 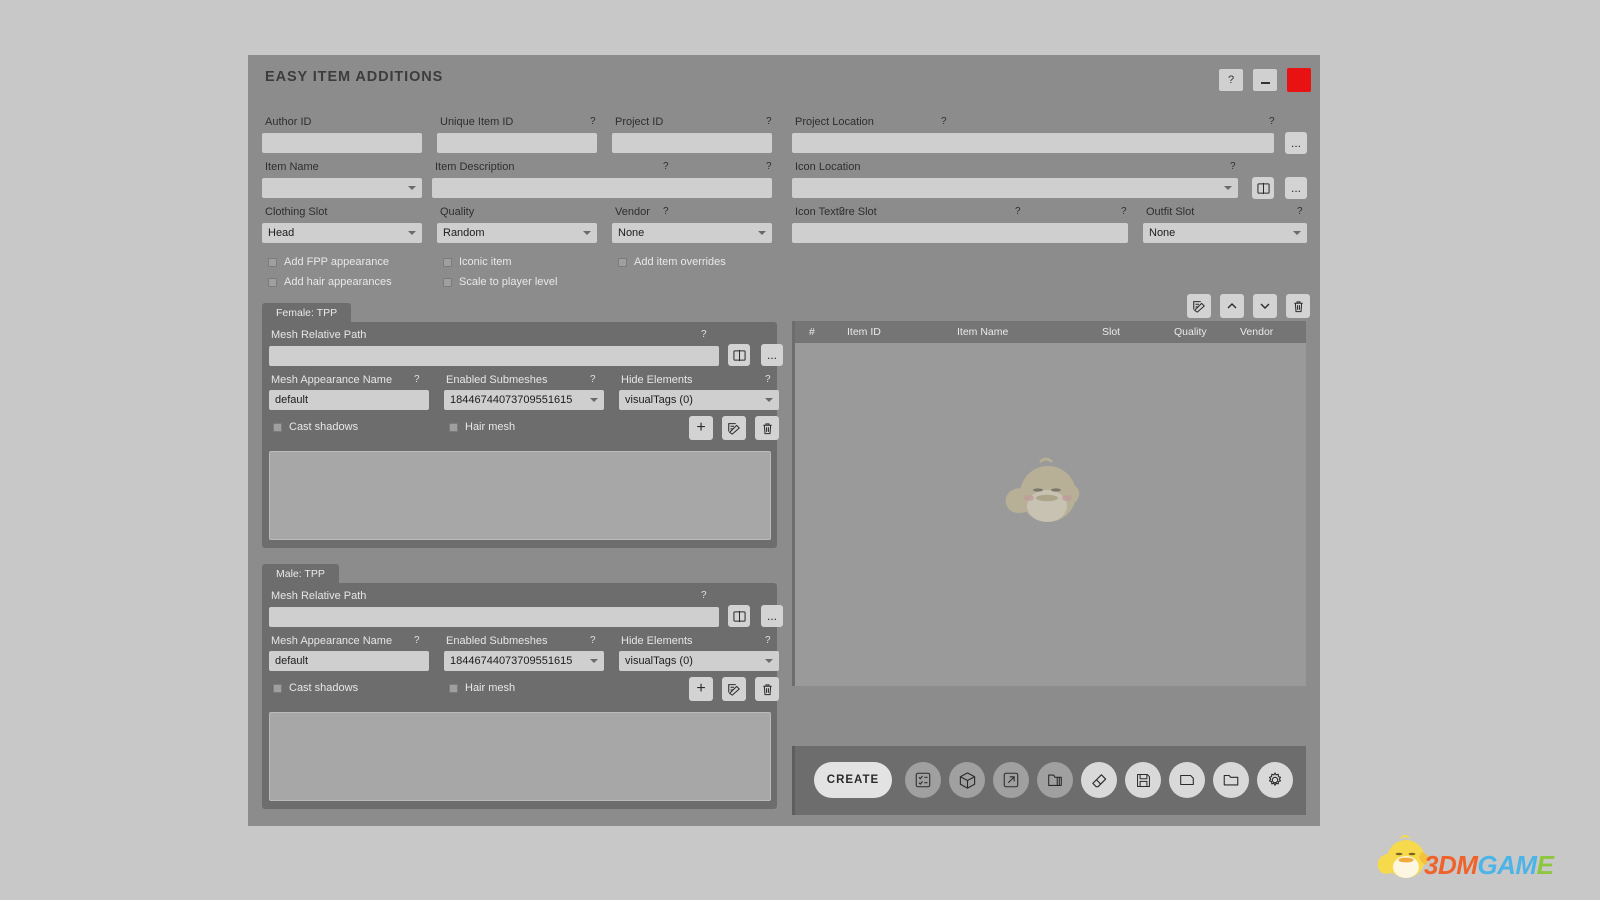 What do you see at coordinates (923, 780) in the screenshot?
I see `validate-button` at bounding box center [923, 780].